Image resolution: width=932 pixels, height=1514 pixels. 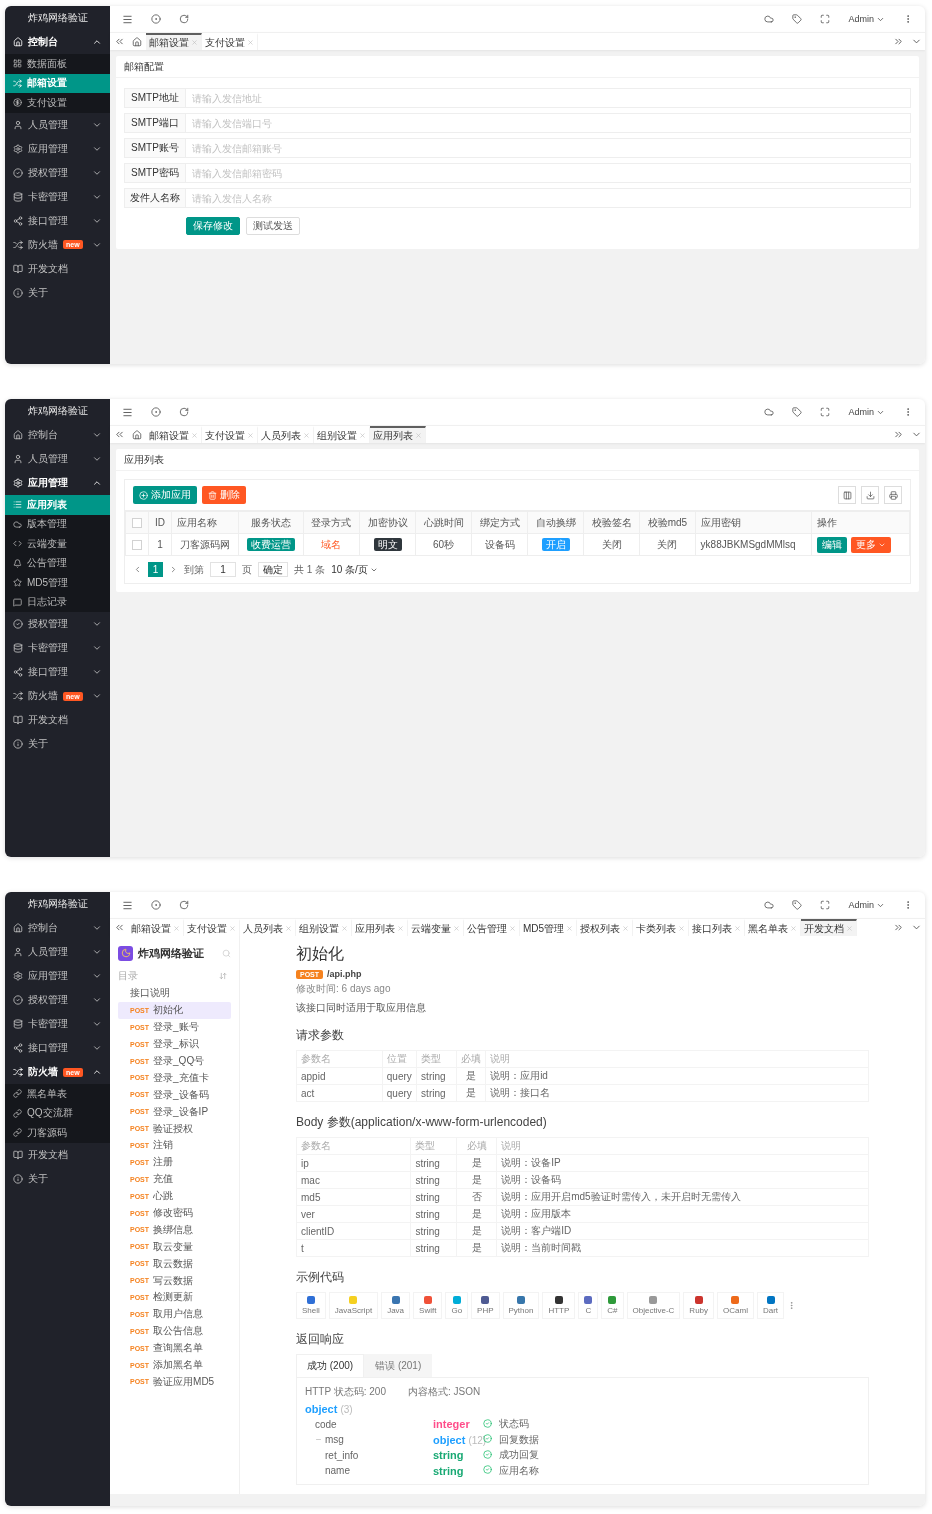 I want to click on submenu-item: QQ交流群, so click(x=57, y=1113).